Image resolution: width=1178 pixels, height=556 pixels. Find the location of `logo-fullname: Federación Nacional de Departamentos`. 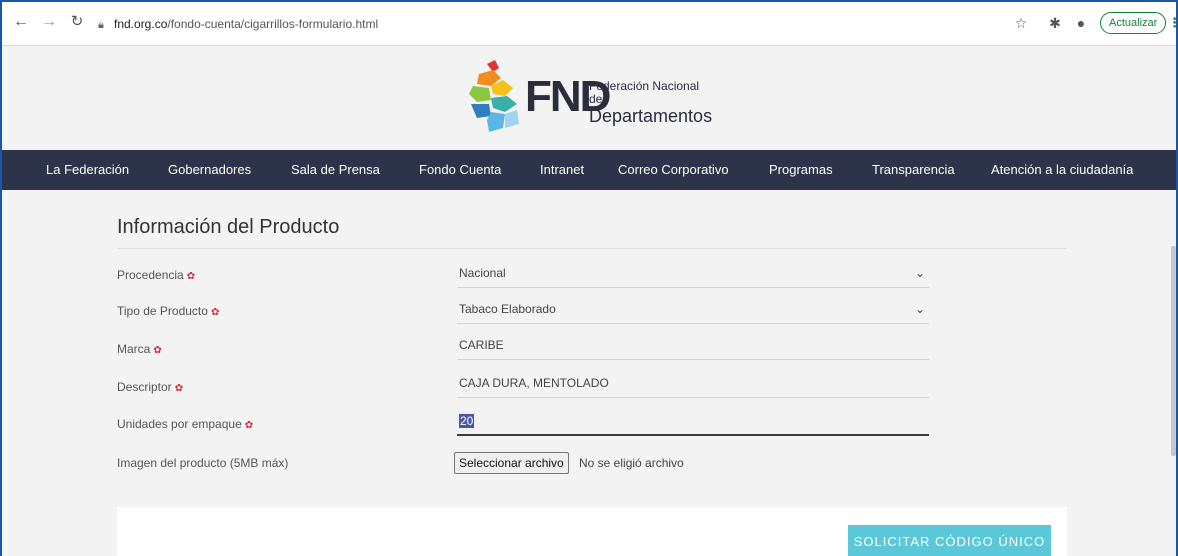

logo-fullname: Federación Nacional de Departamentos is located at coordinates (651, 103).